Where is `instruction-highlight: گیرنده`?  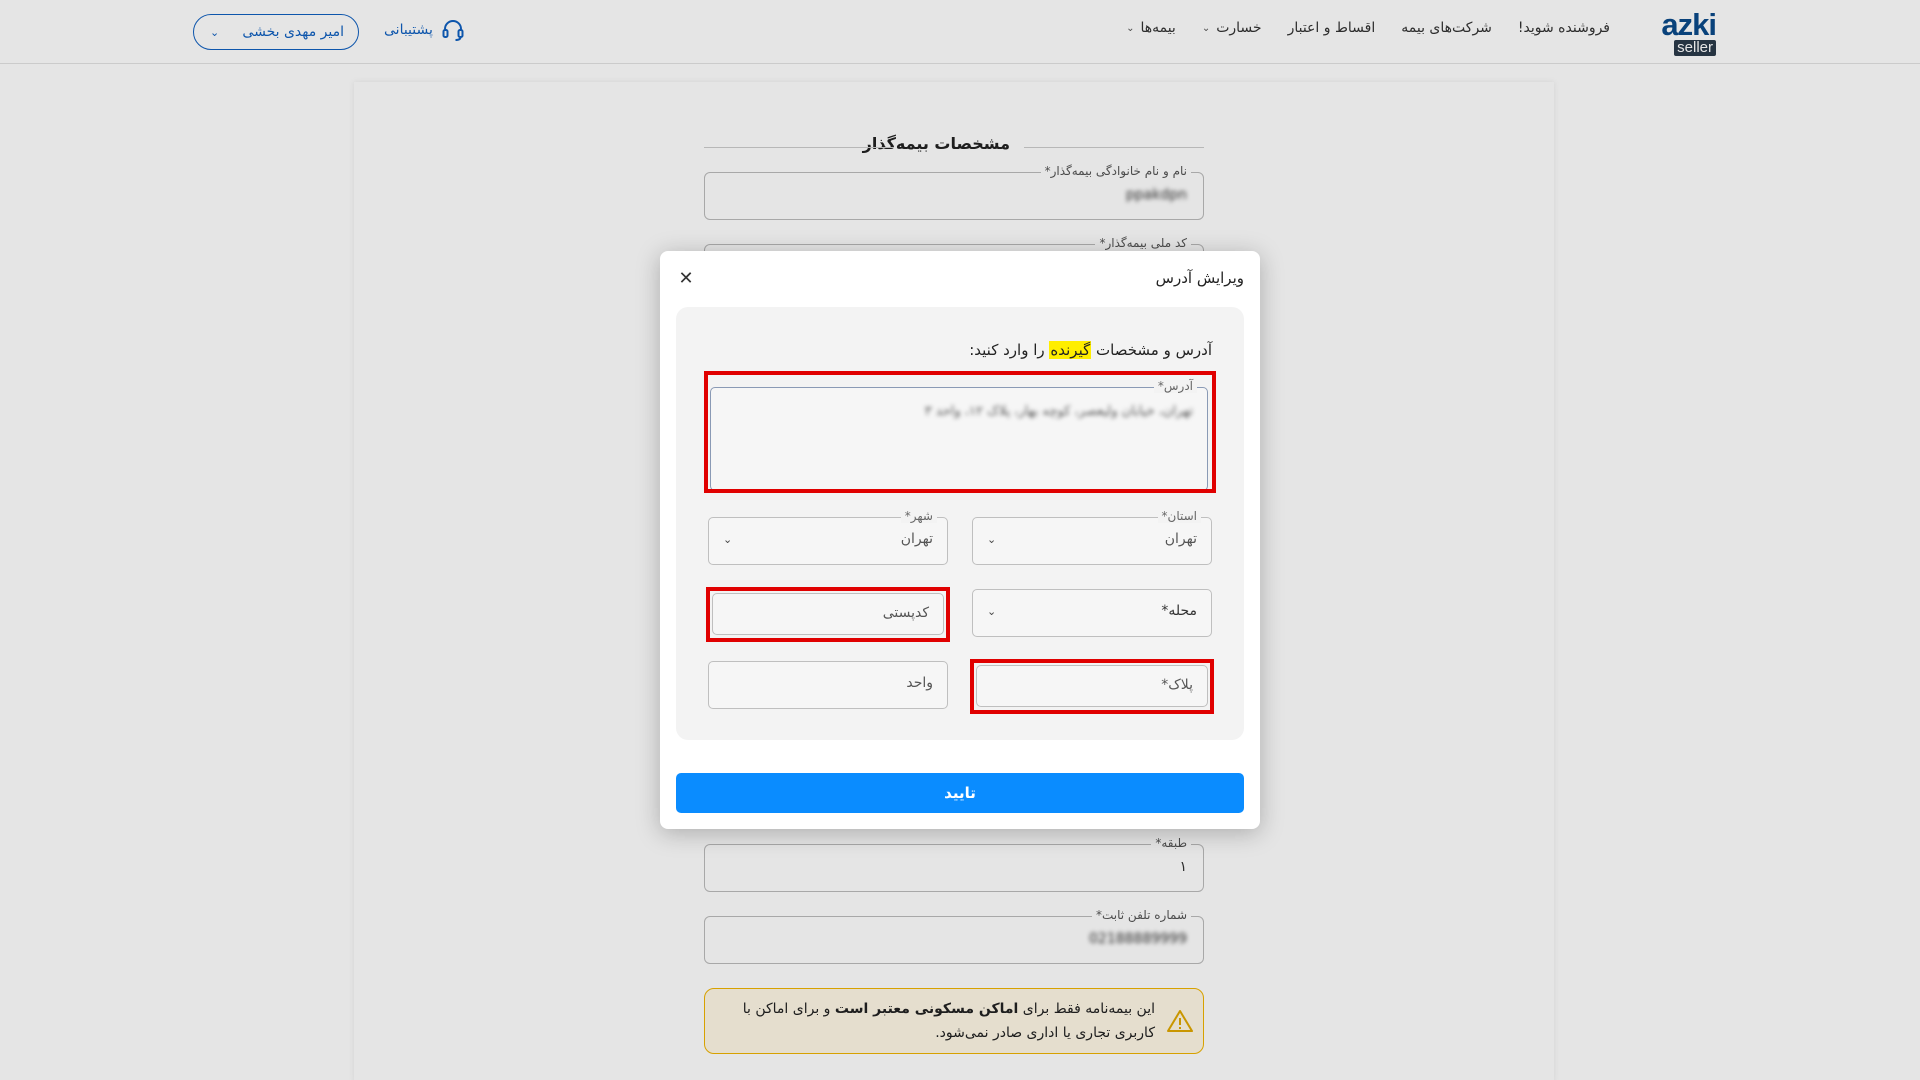
instruction-highlight: گیرنده is located at coordinates (1070, 350).